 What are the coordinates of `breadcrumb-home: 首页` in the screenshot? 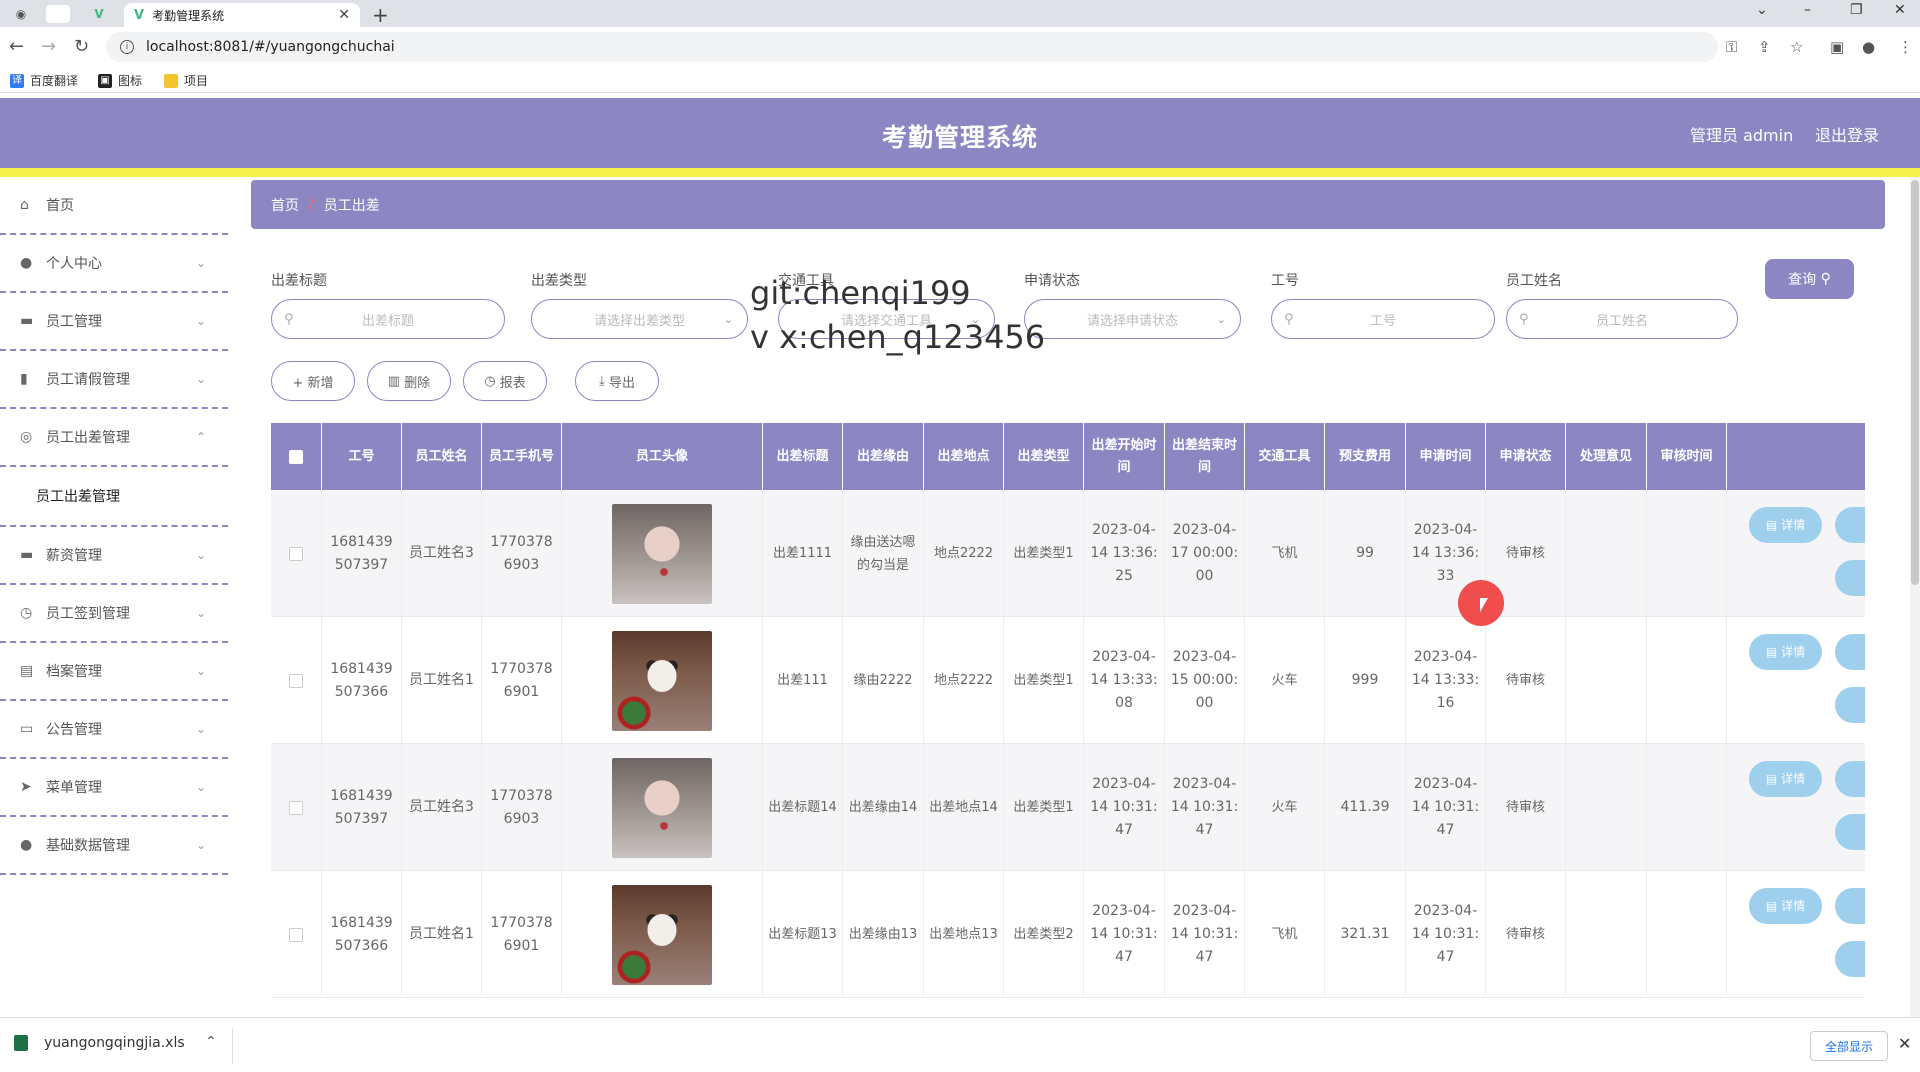 It's located at (285, 205).